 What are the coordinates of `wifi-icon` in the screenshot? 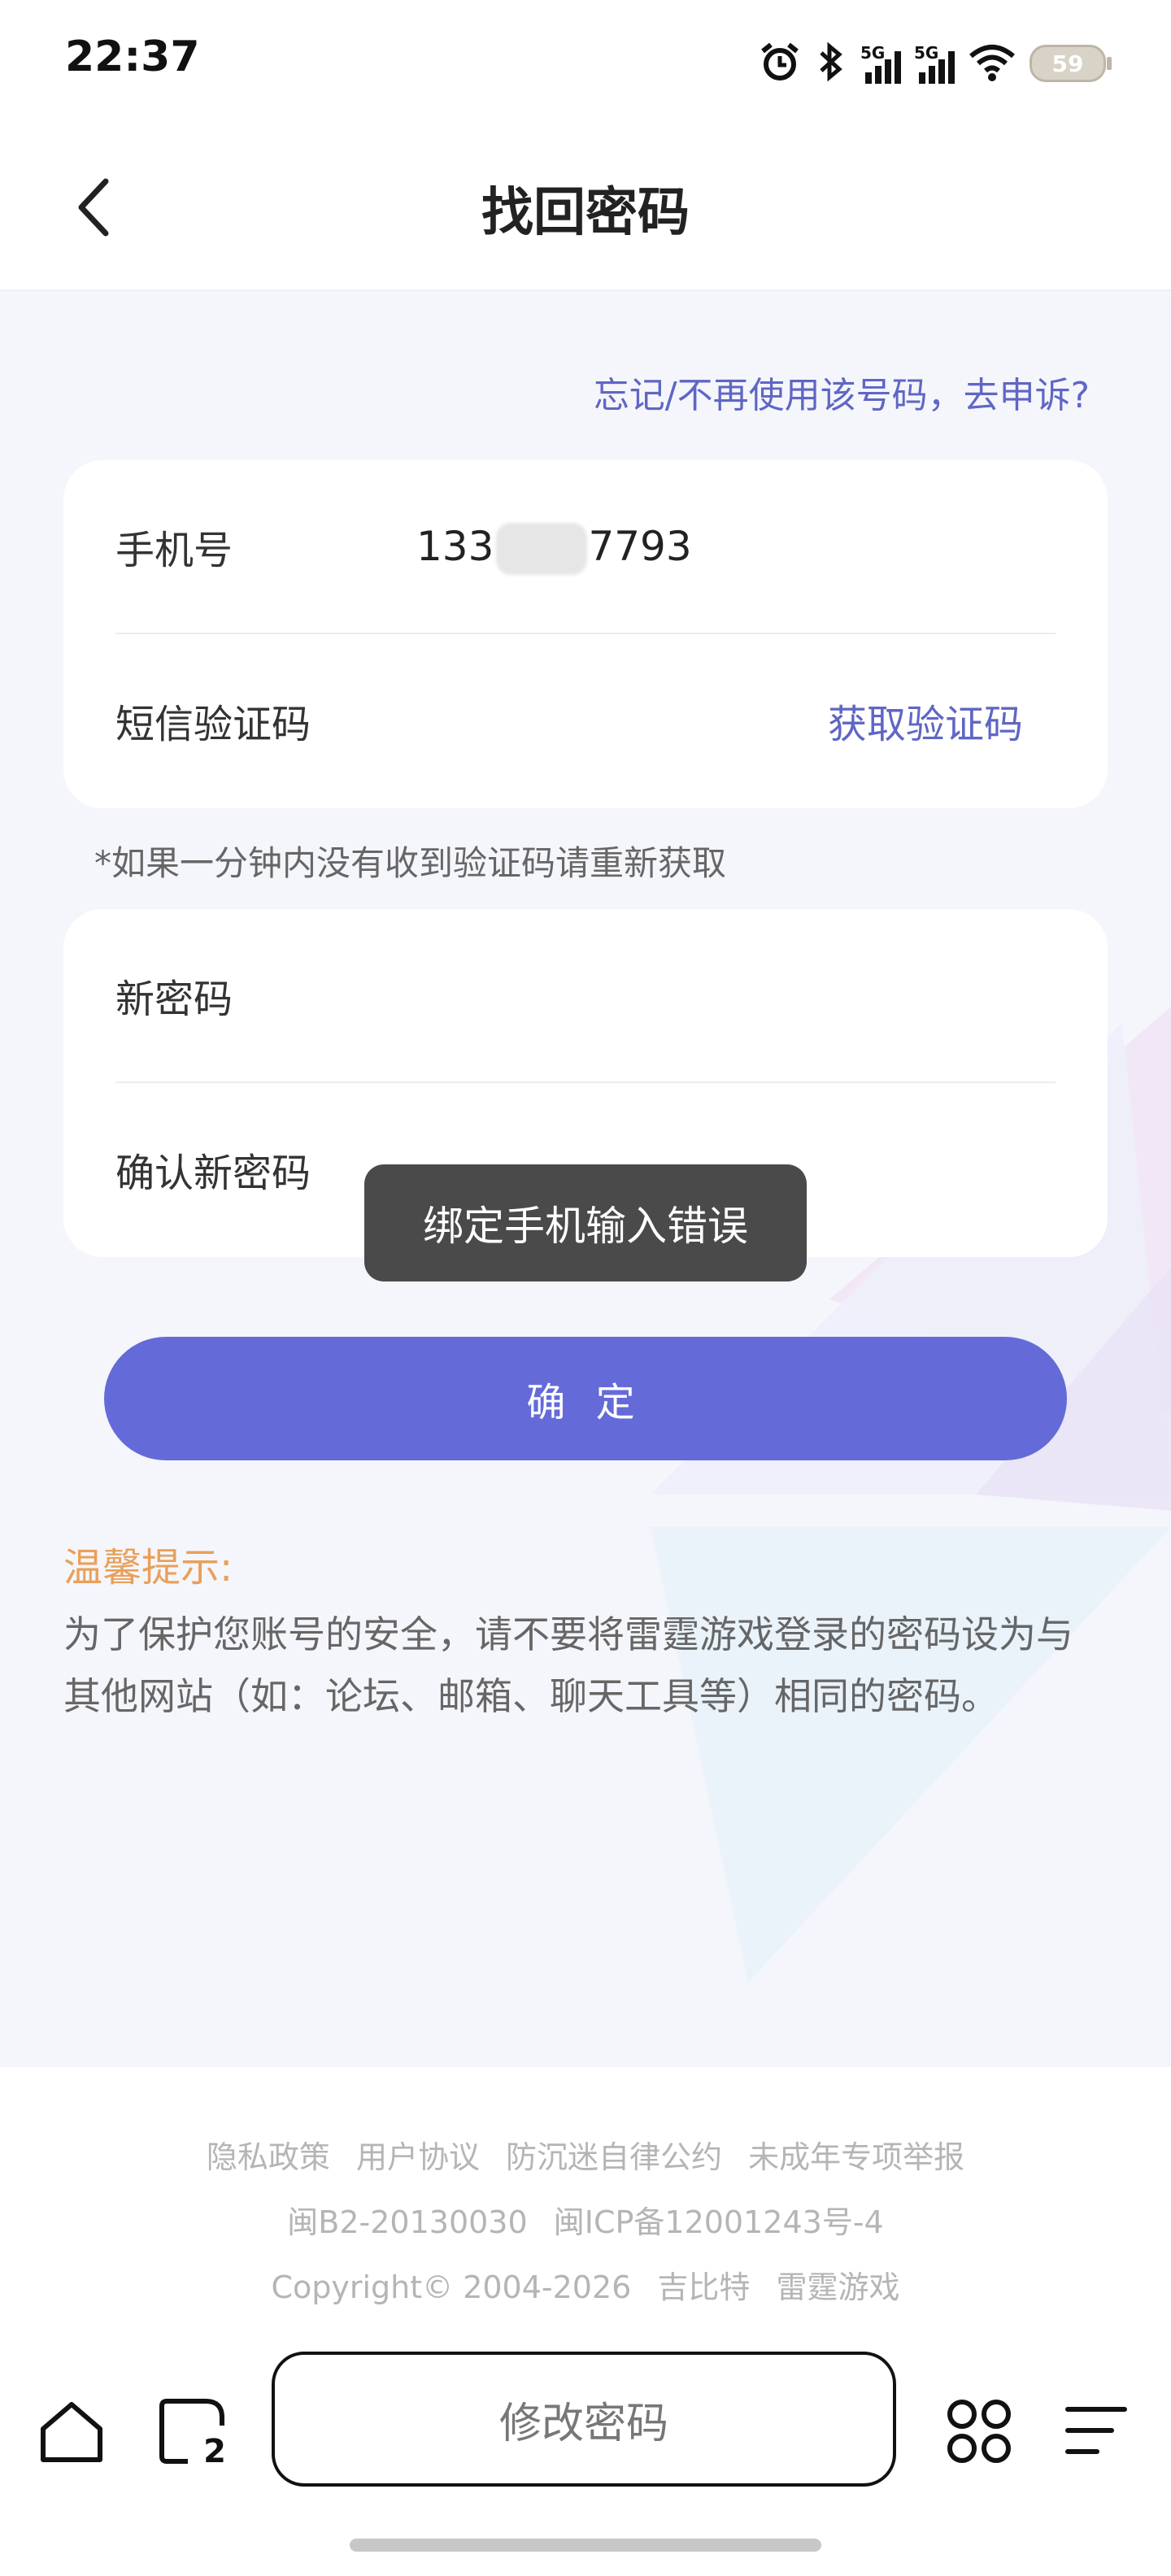 It's located at (992, 63).